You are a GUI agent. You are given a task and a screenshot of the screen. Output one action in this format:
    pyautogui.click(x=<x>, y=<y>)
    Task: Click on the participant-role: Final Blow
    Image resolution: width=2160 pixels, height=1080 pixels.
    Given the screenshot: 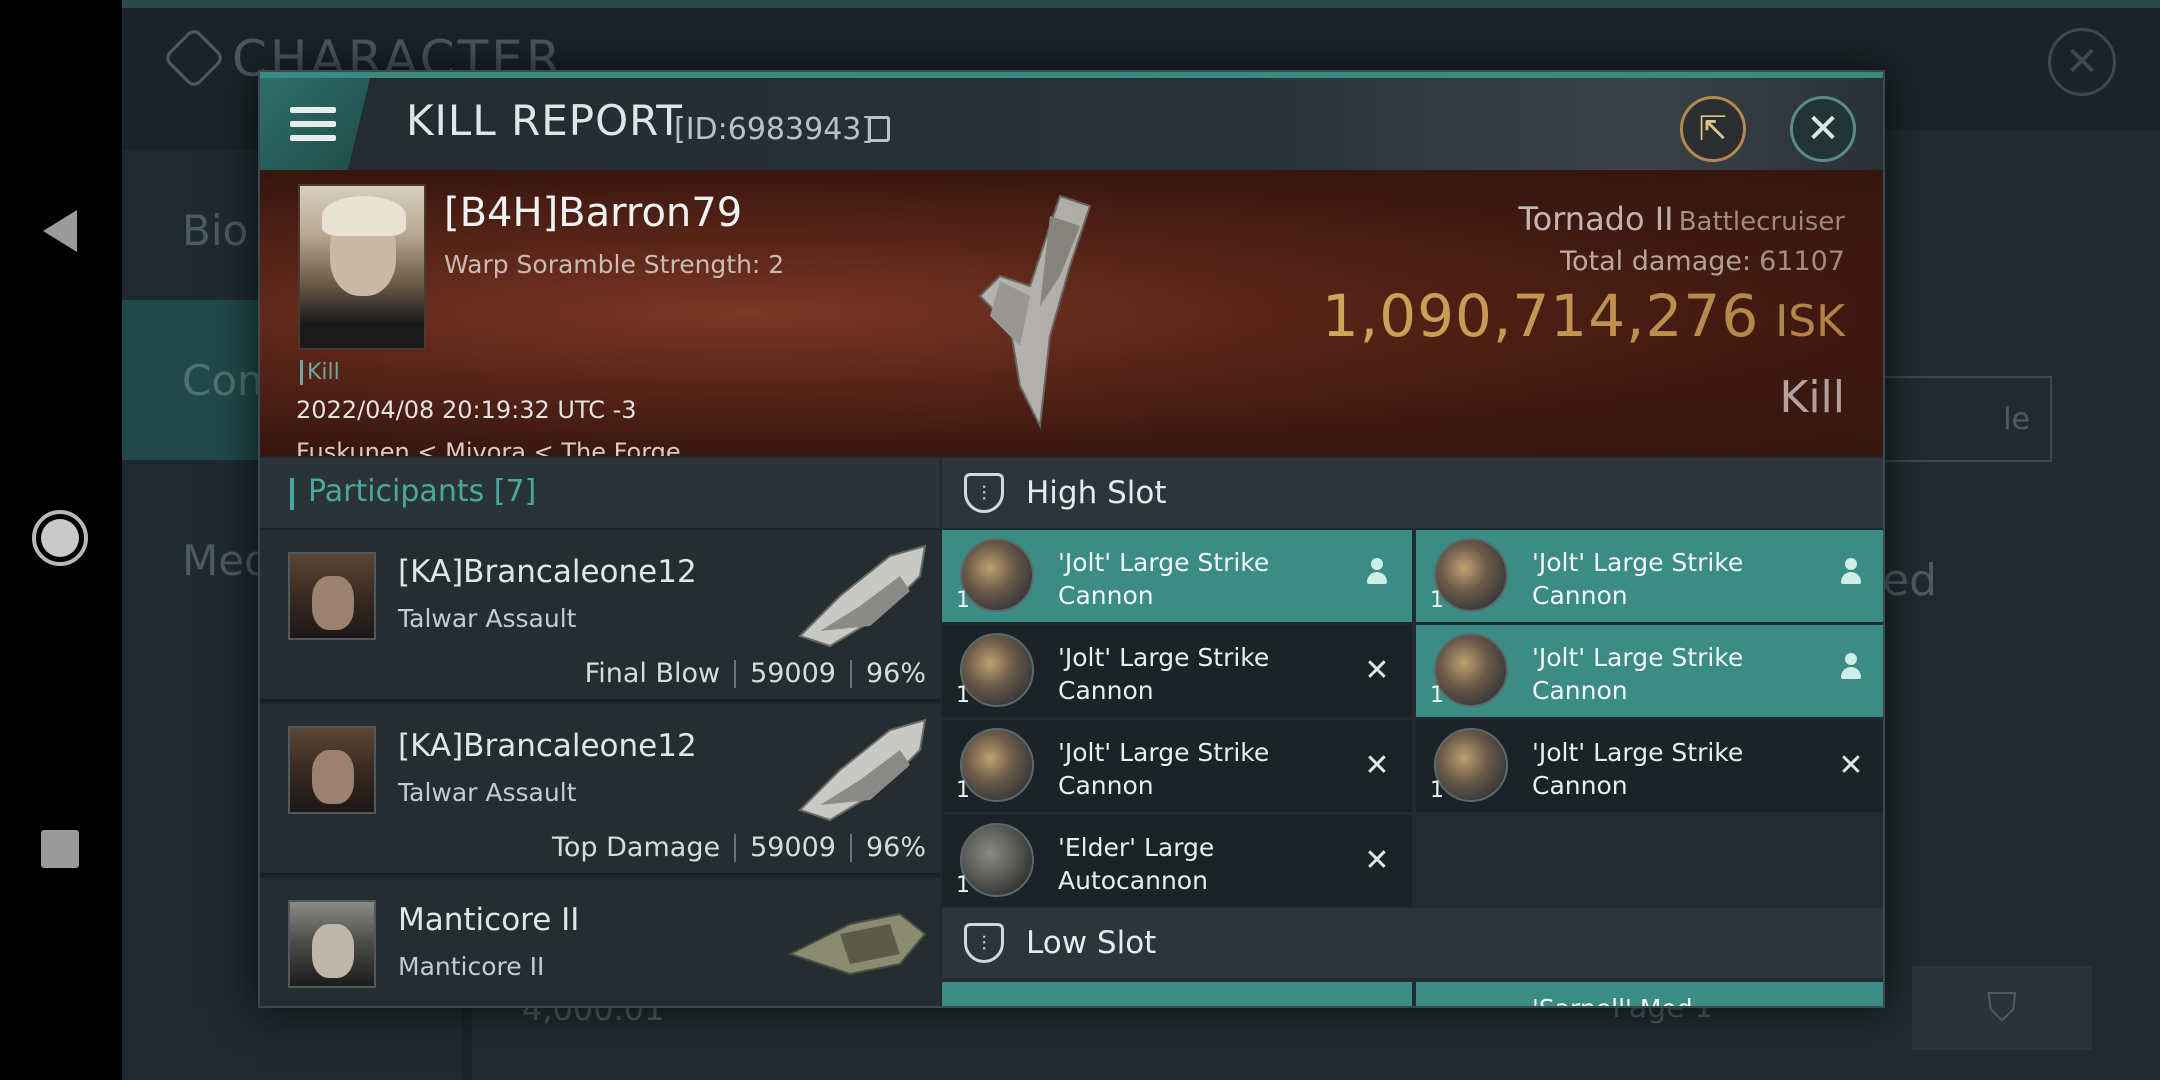 What is the action you would take?
    pyautogui.click(x=652, y=673)
    